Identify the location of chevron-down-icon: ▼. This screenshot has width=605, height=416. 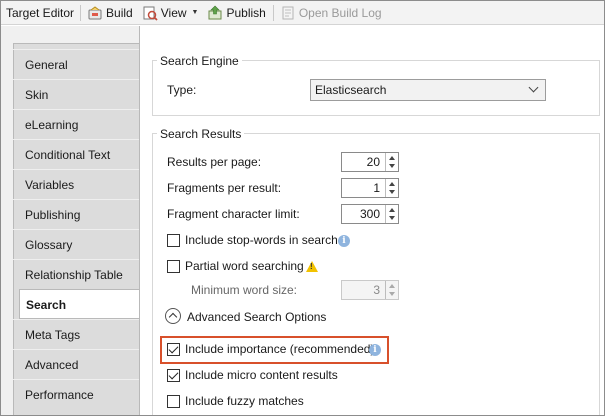
(195, 12).